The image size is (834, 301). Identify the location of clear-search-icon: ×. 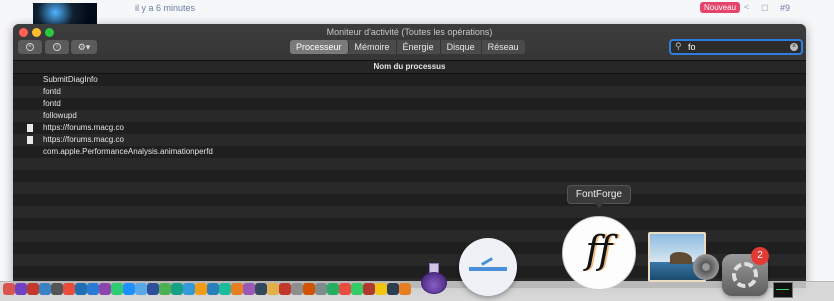
(794, 47).